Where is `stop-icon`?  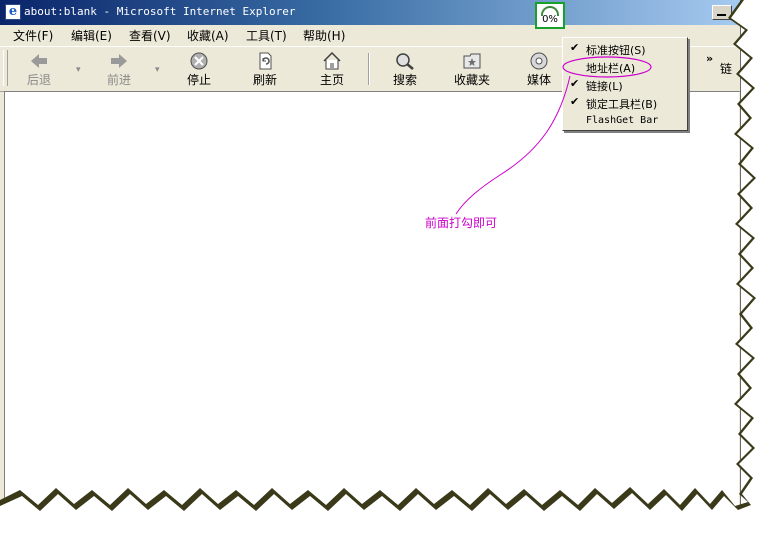
stop-icon is located at coordinates (199, 61).